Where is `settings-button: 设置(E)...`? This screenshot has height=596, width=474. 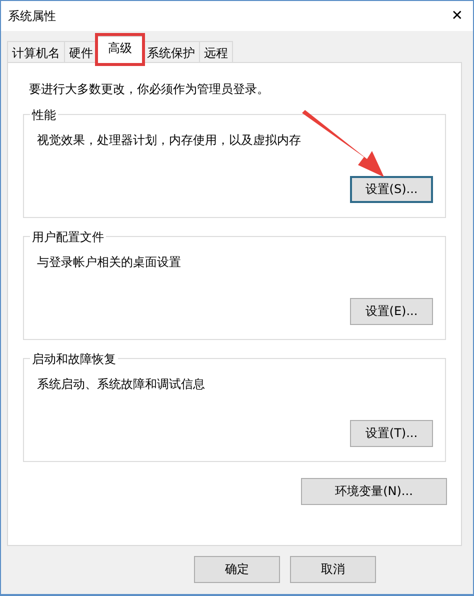
settings-button: 设置(E)... is located at coordinates (391, 311).